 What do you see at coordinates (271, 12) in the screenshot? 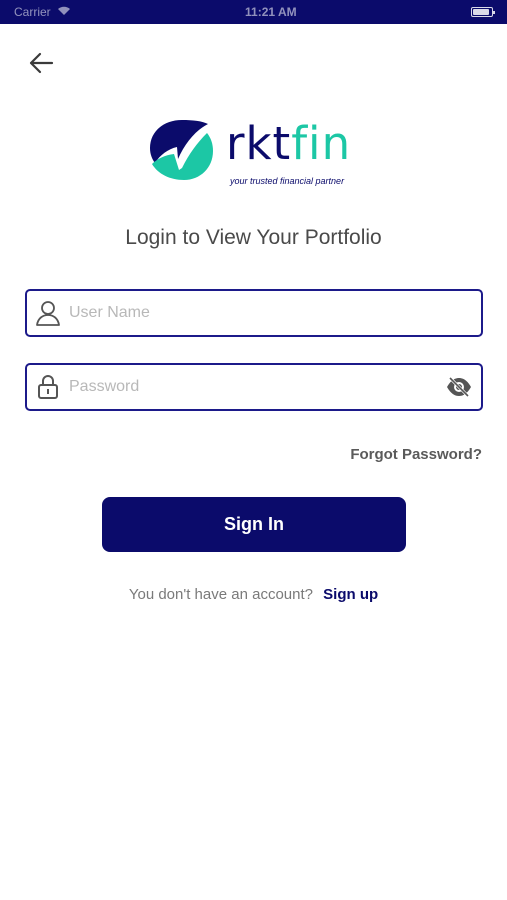
I see `status-time: 11:21 AM` at bounding box center [271, 12].